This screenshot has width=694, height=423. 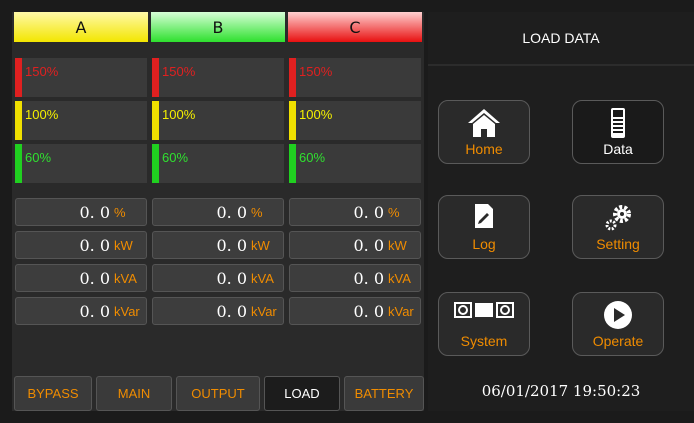 What do you see at coordinates (618, 218) in the screenshot?
I see `gears-icon` at bounding box center [618, 218].